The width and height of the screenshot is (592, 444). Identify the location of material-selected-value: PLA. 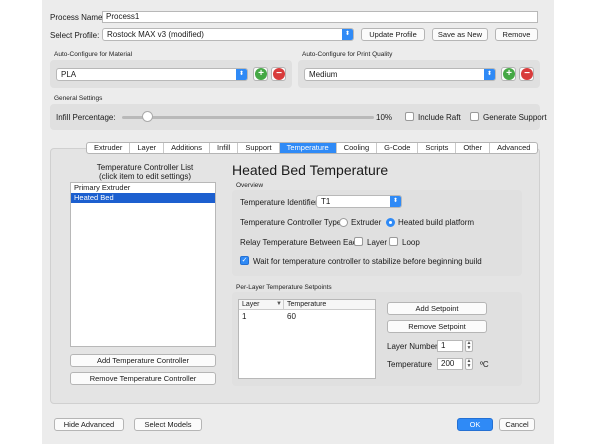
(69, 74).